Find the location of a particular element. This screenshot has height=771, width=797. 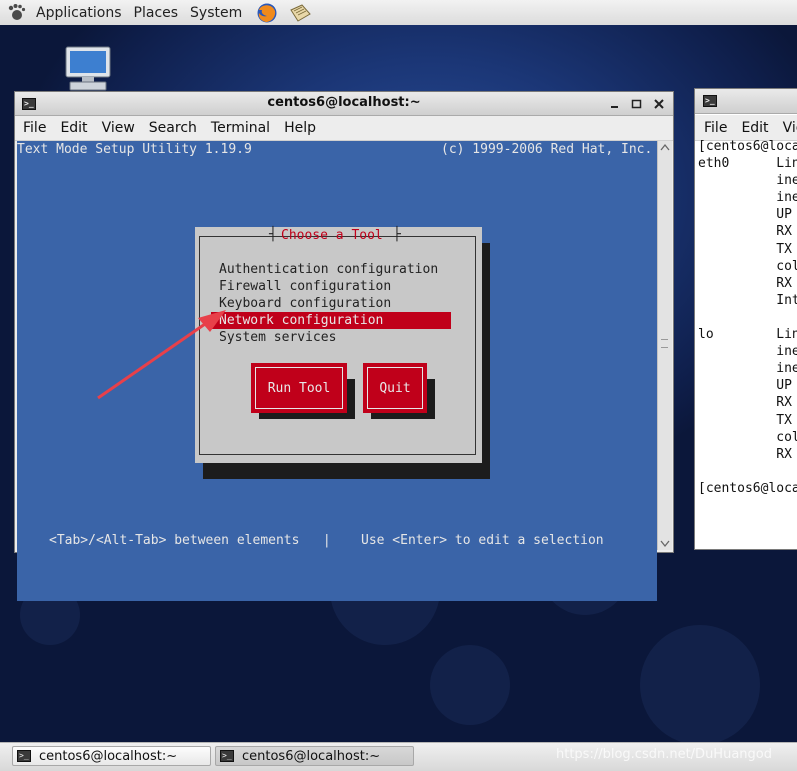

taskbar-item-1: >_ centos6@localhost:~ is located at coordinates (111, 756).